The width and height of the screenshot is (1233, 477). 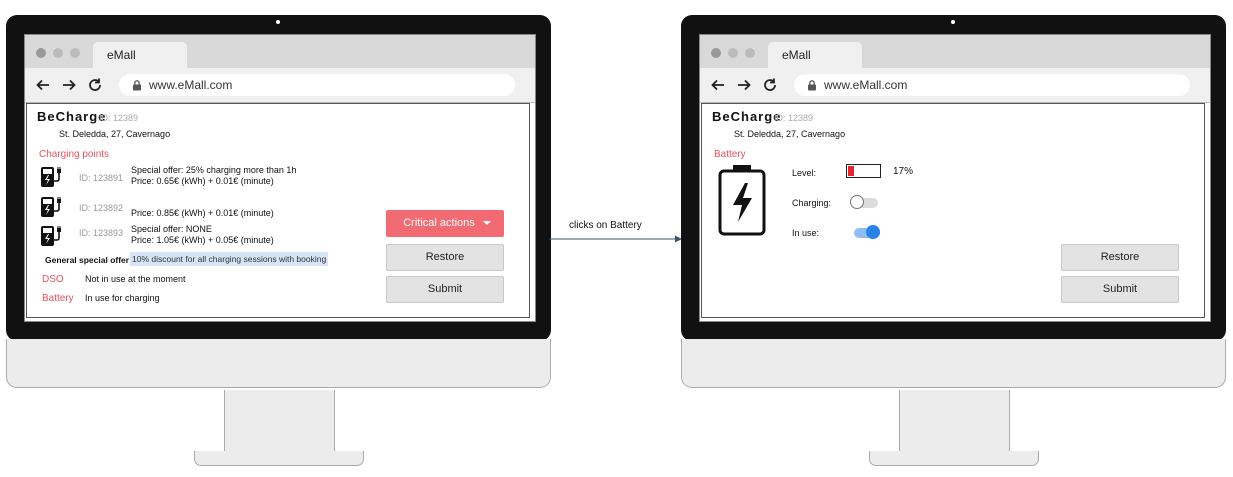 What do you see at coordinates (615, 239) in the screenshot?
I see `transition-arrow` at bounding box center [615, 239].